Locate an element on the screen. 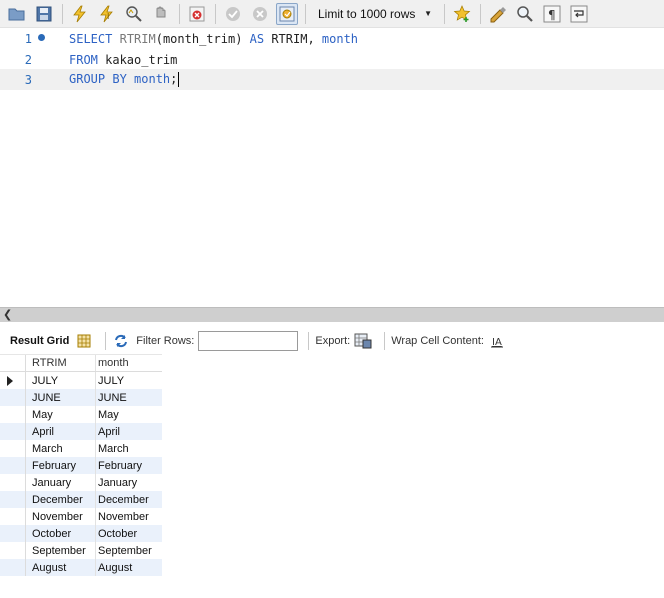 The image size is (664, 598). add-snippet-icon is located at coordinates (462, 14).